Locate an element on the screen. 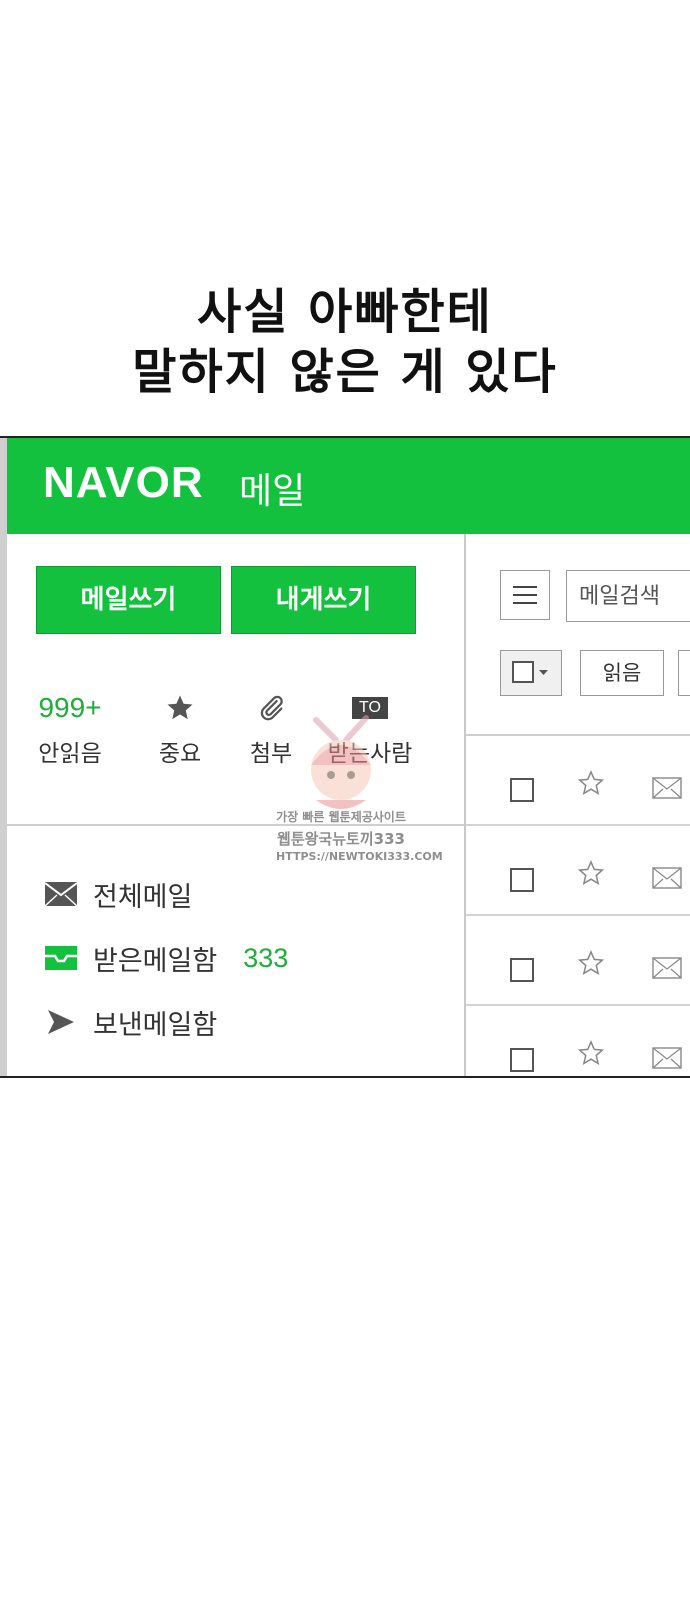 The height and width of the screenshot is (1600, 690). caption: 사실 아빠한테 말하지 않은 게 있다 is located at coordinates (345, 342).